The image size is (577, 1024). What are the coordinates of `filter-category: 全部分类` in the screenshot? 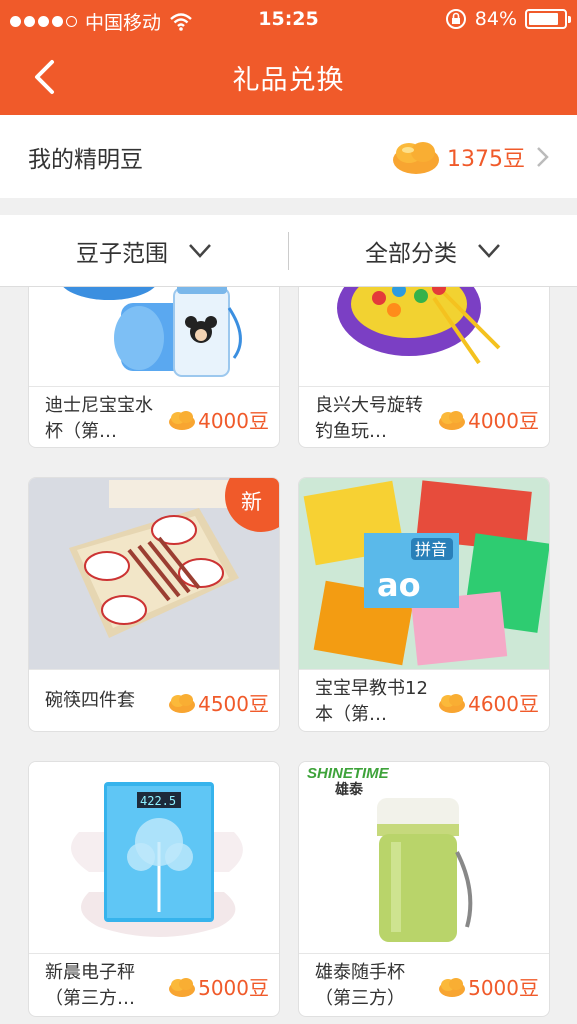 It's located at (433, 250).